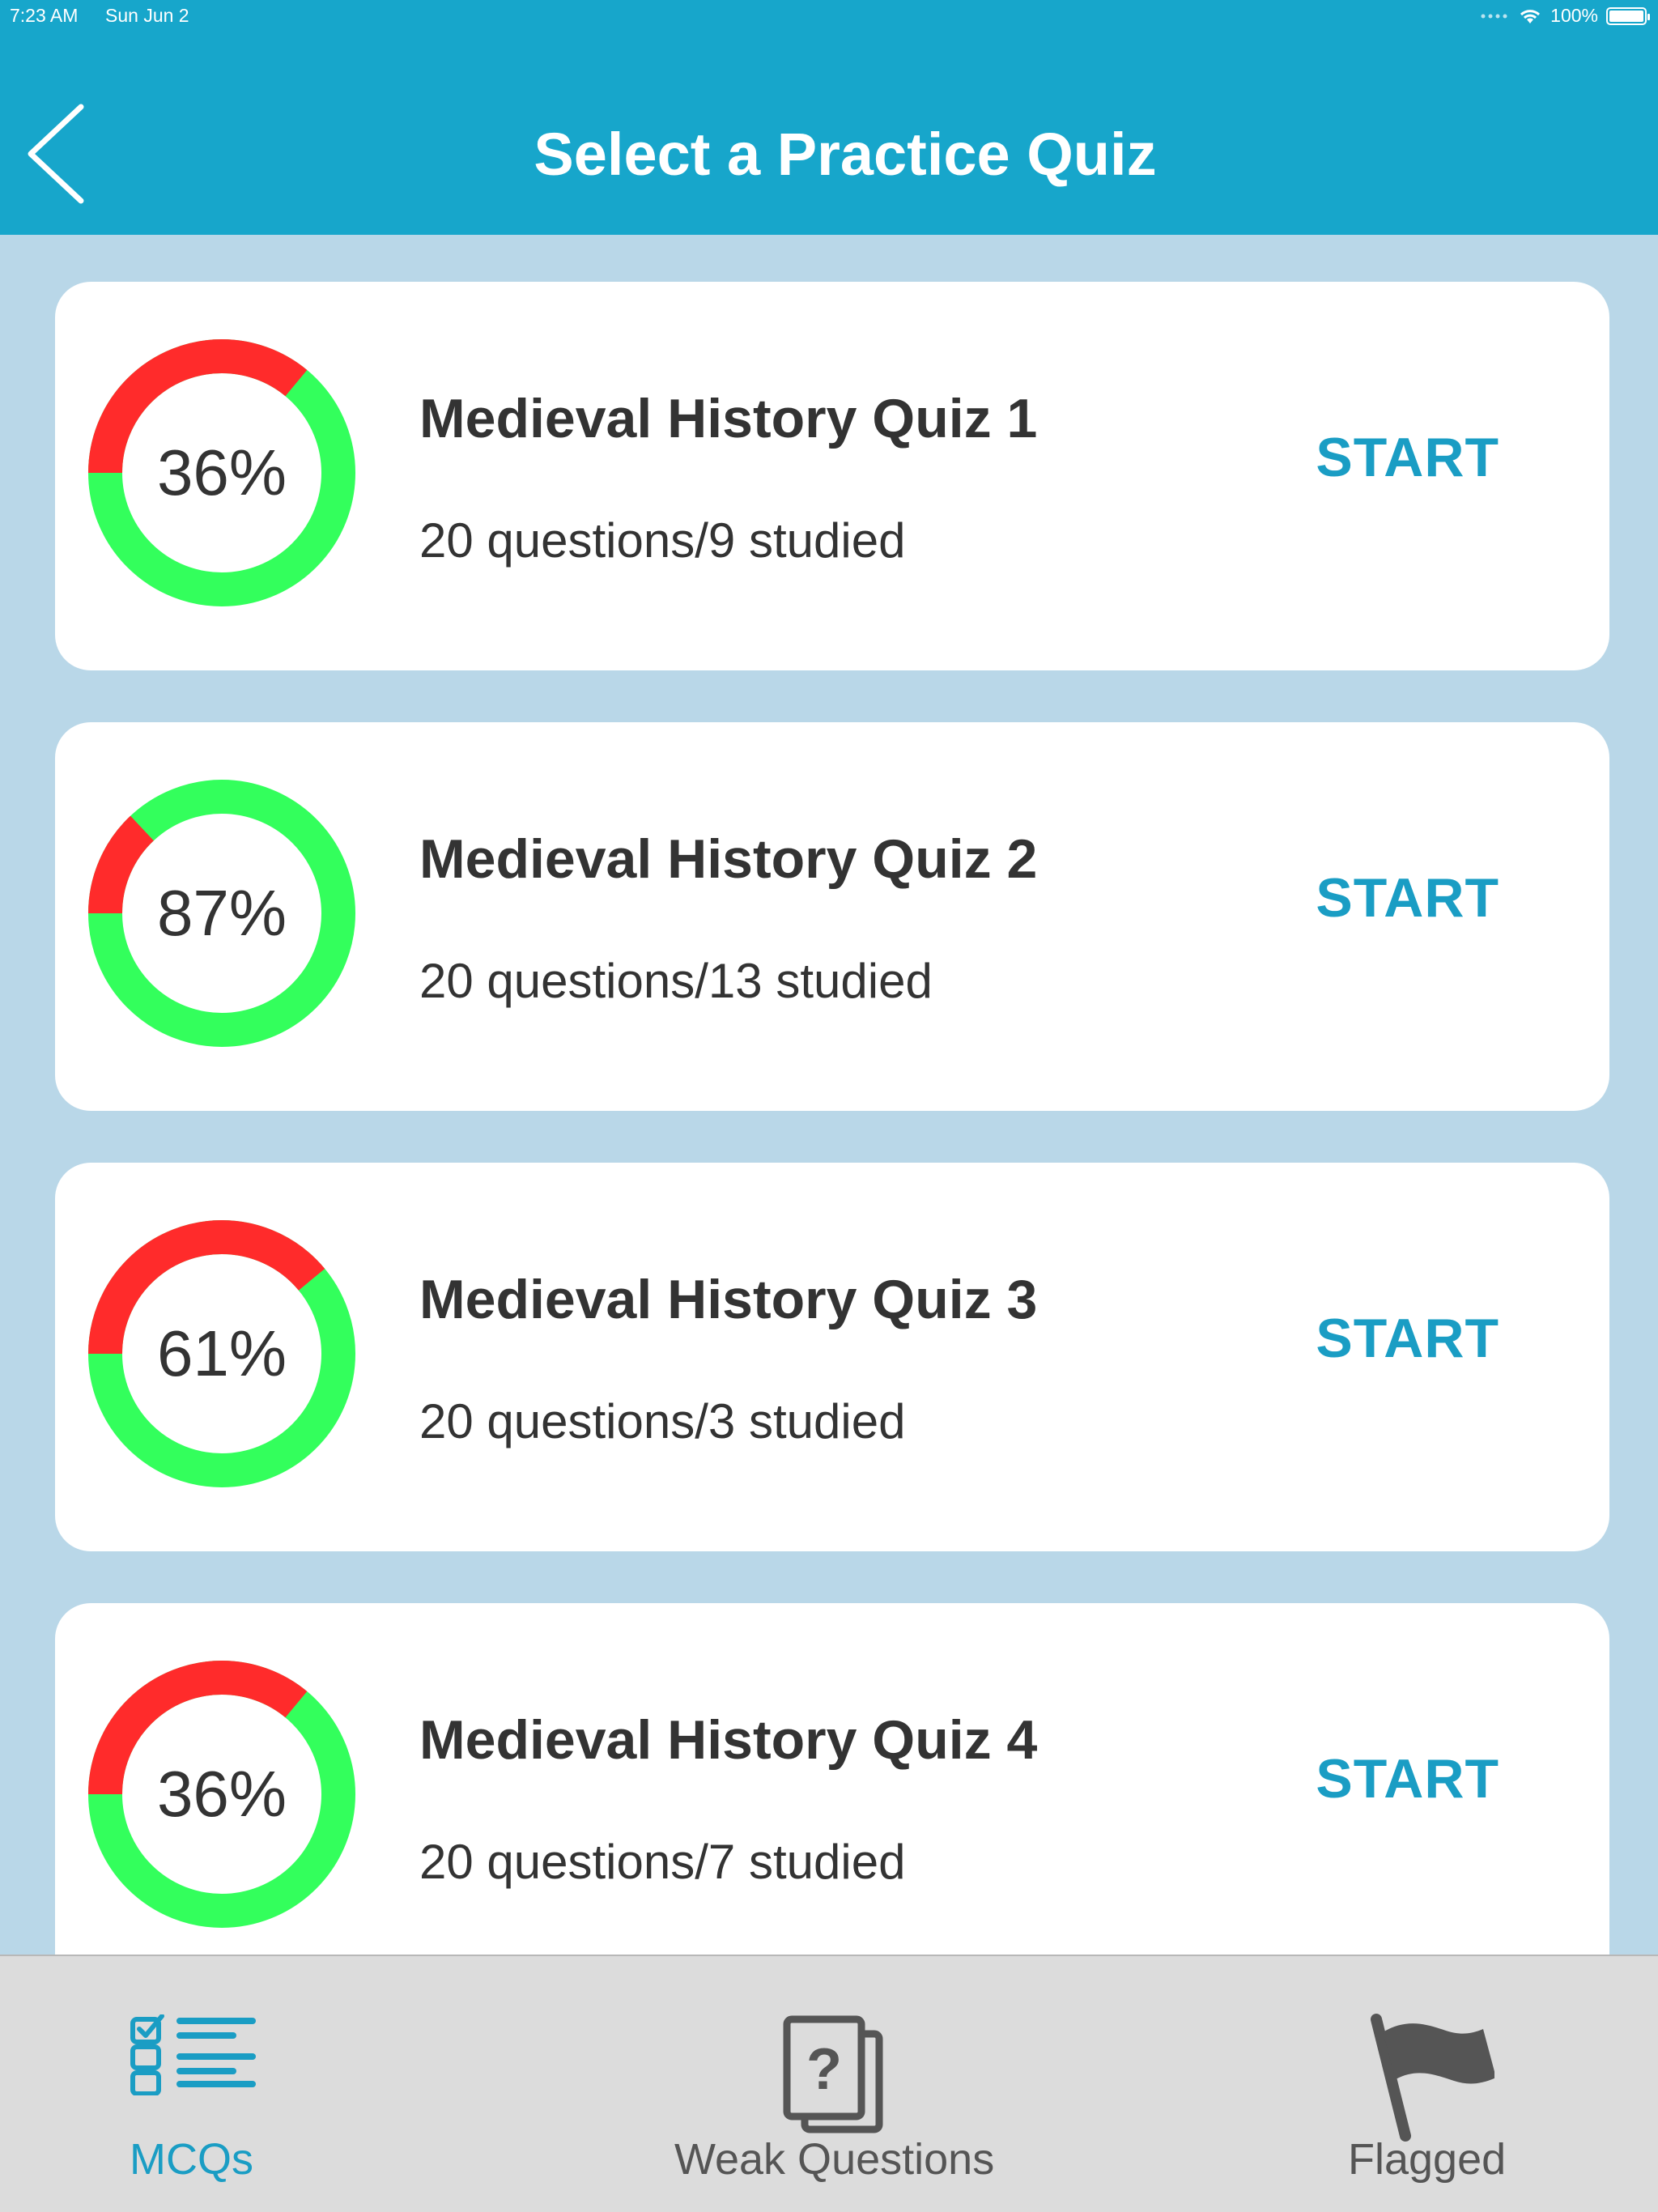  I want to click on quiz-progress-text: 20 questions/13 studied, so click(676, 981).